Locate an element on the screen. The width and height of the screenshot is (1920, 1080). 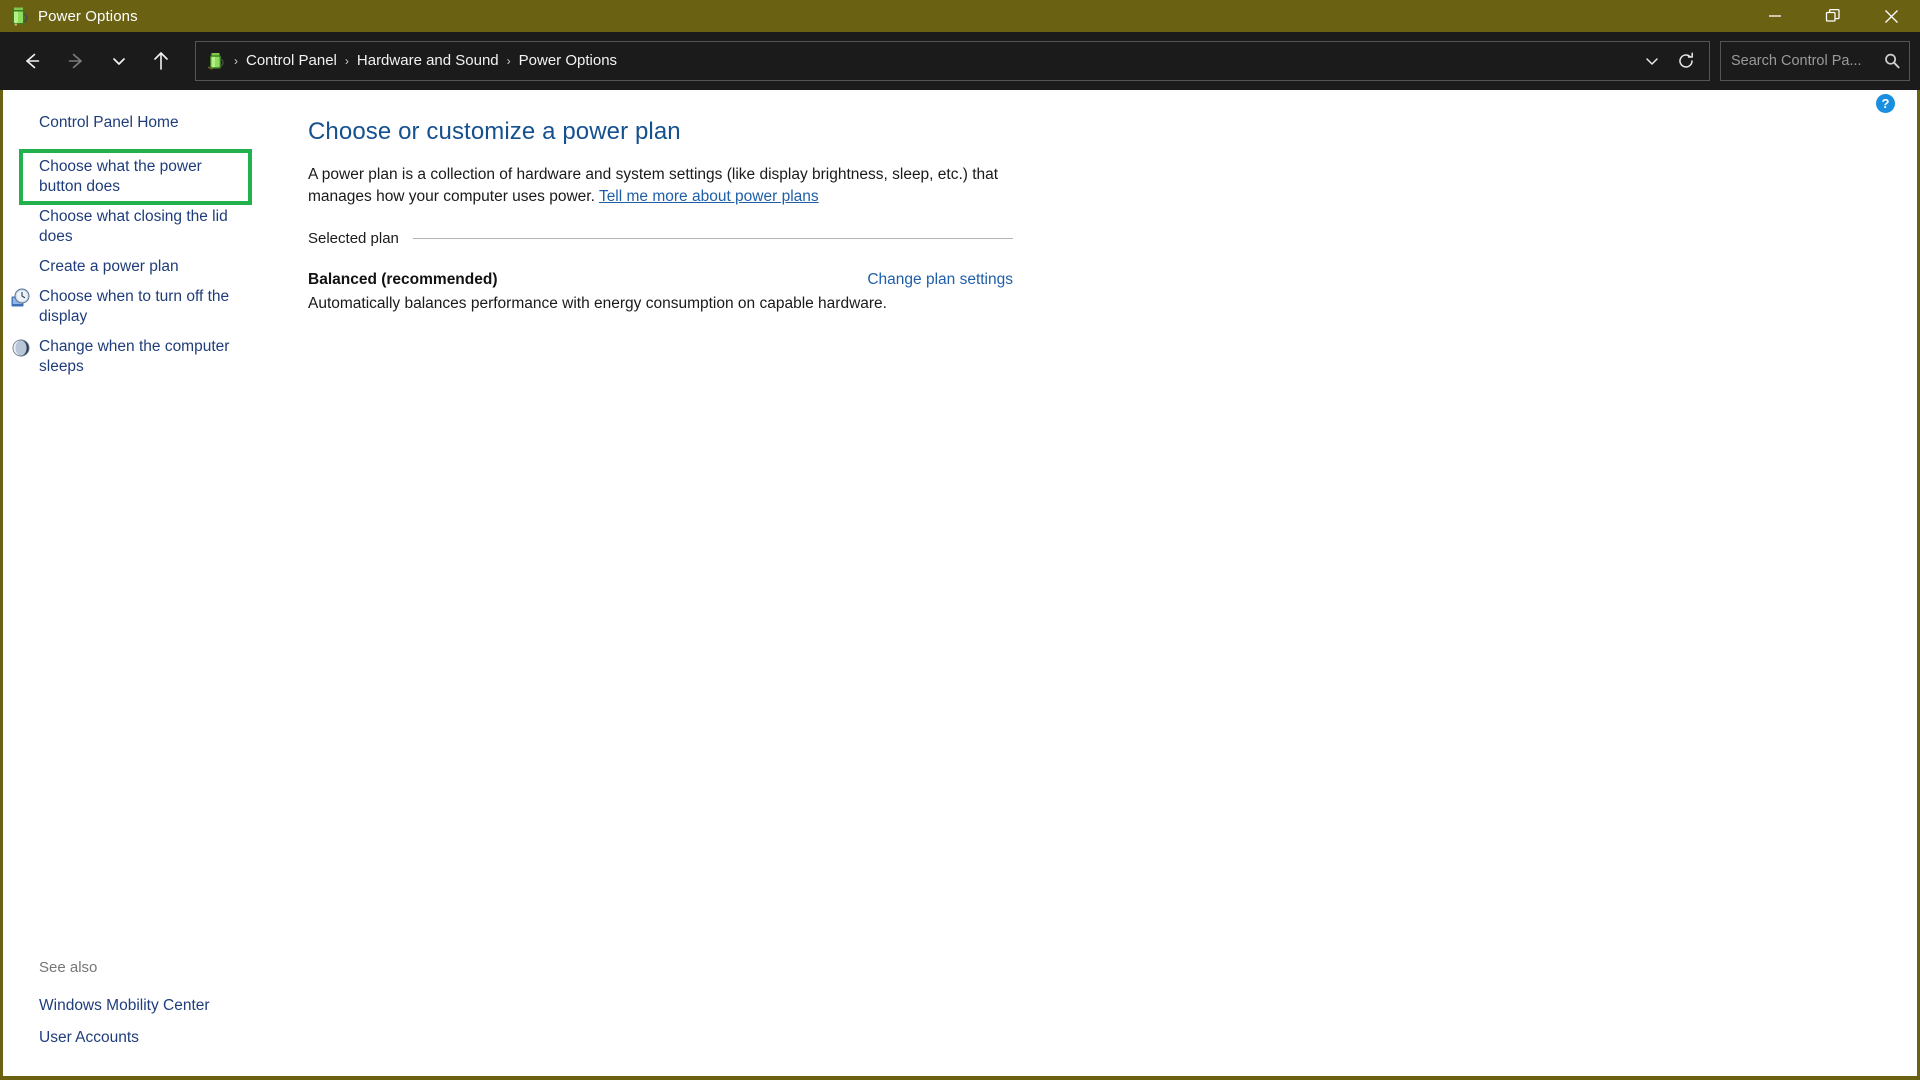
chevron-down-icon is located at coordinates (1652, 61).